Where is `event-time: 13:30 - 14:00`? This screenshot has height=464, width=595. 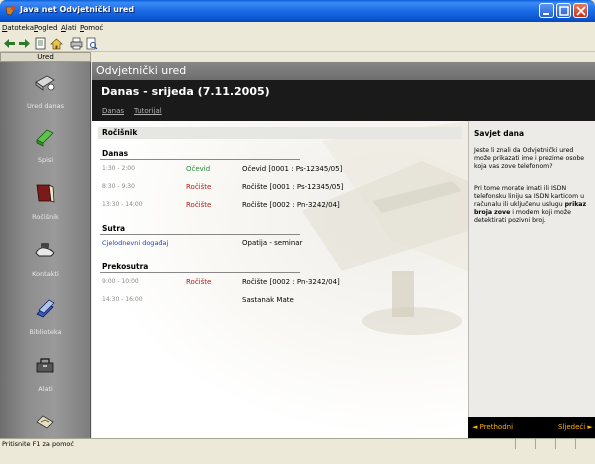
event-time: 13:30 - 14:00 is located at coordinates (122, 204).